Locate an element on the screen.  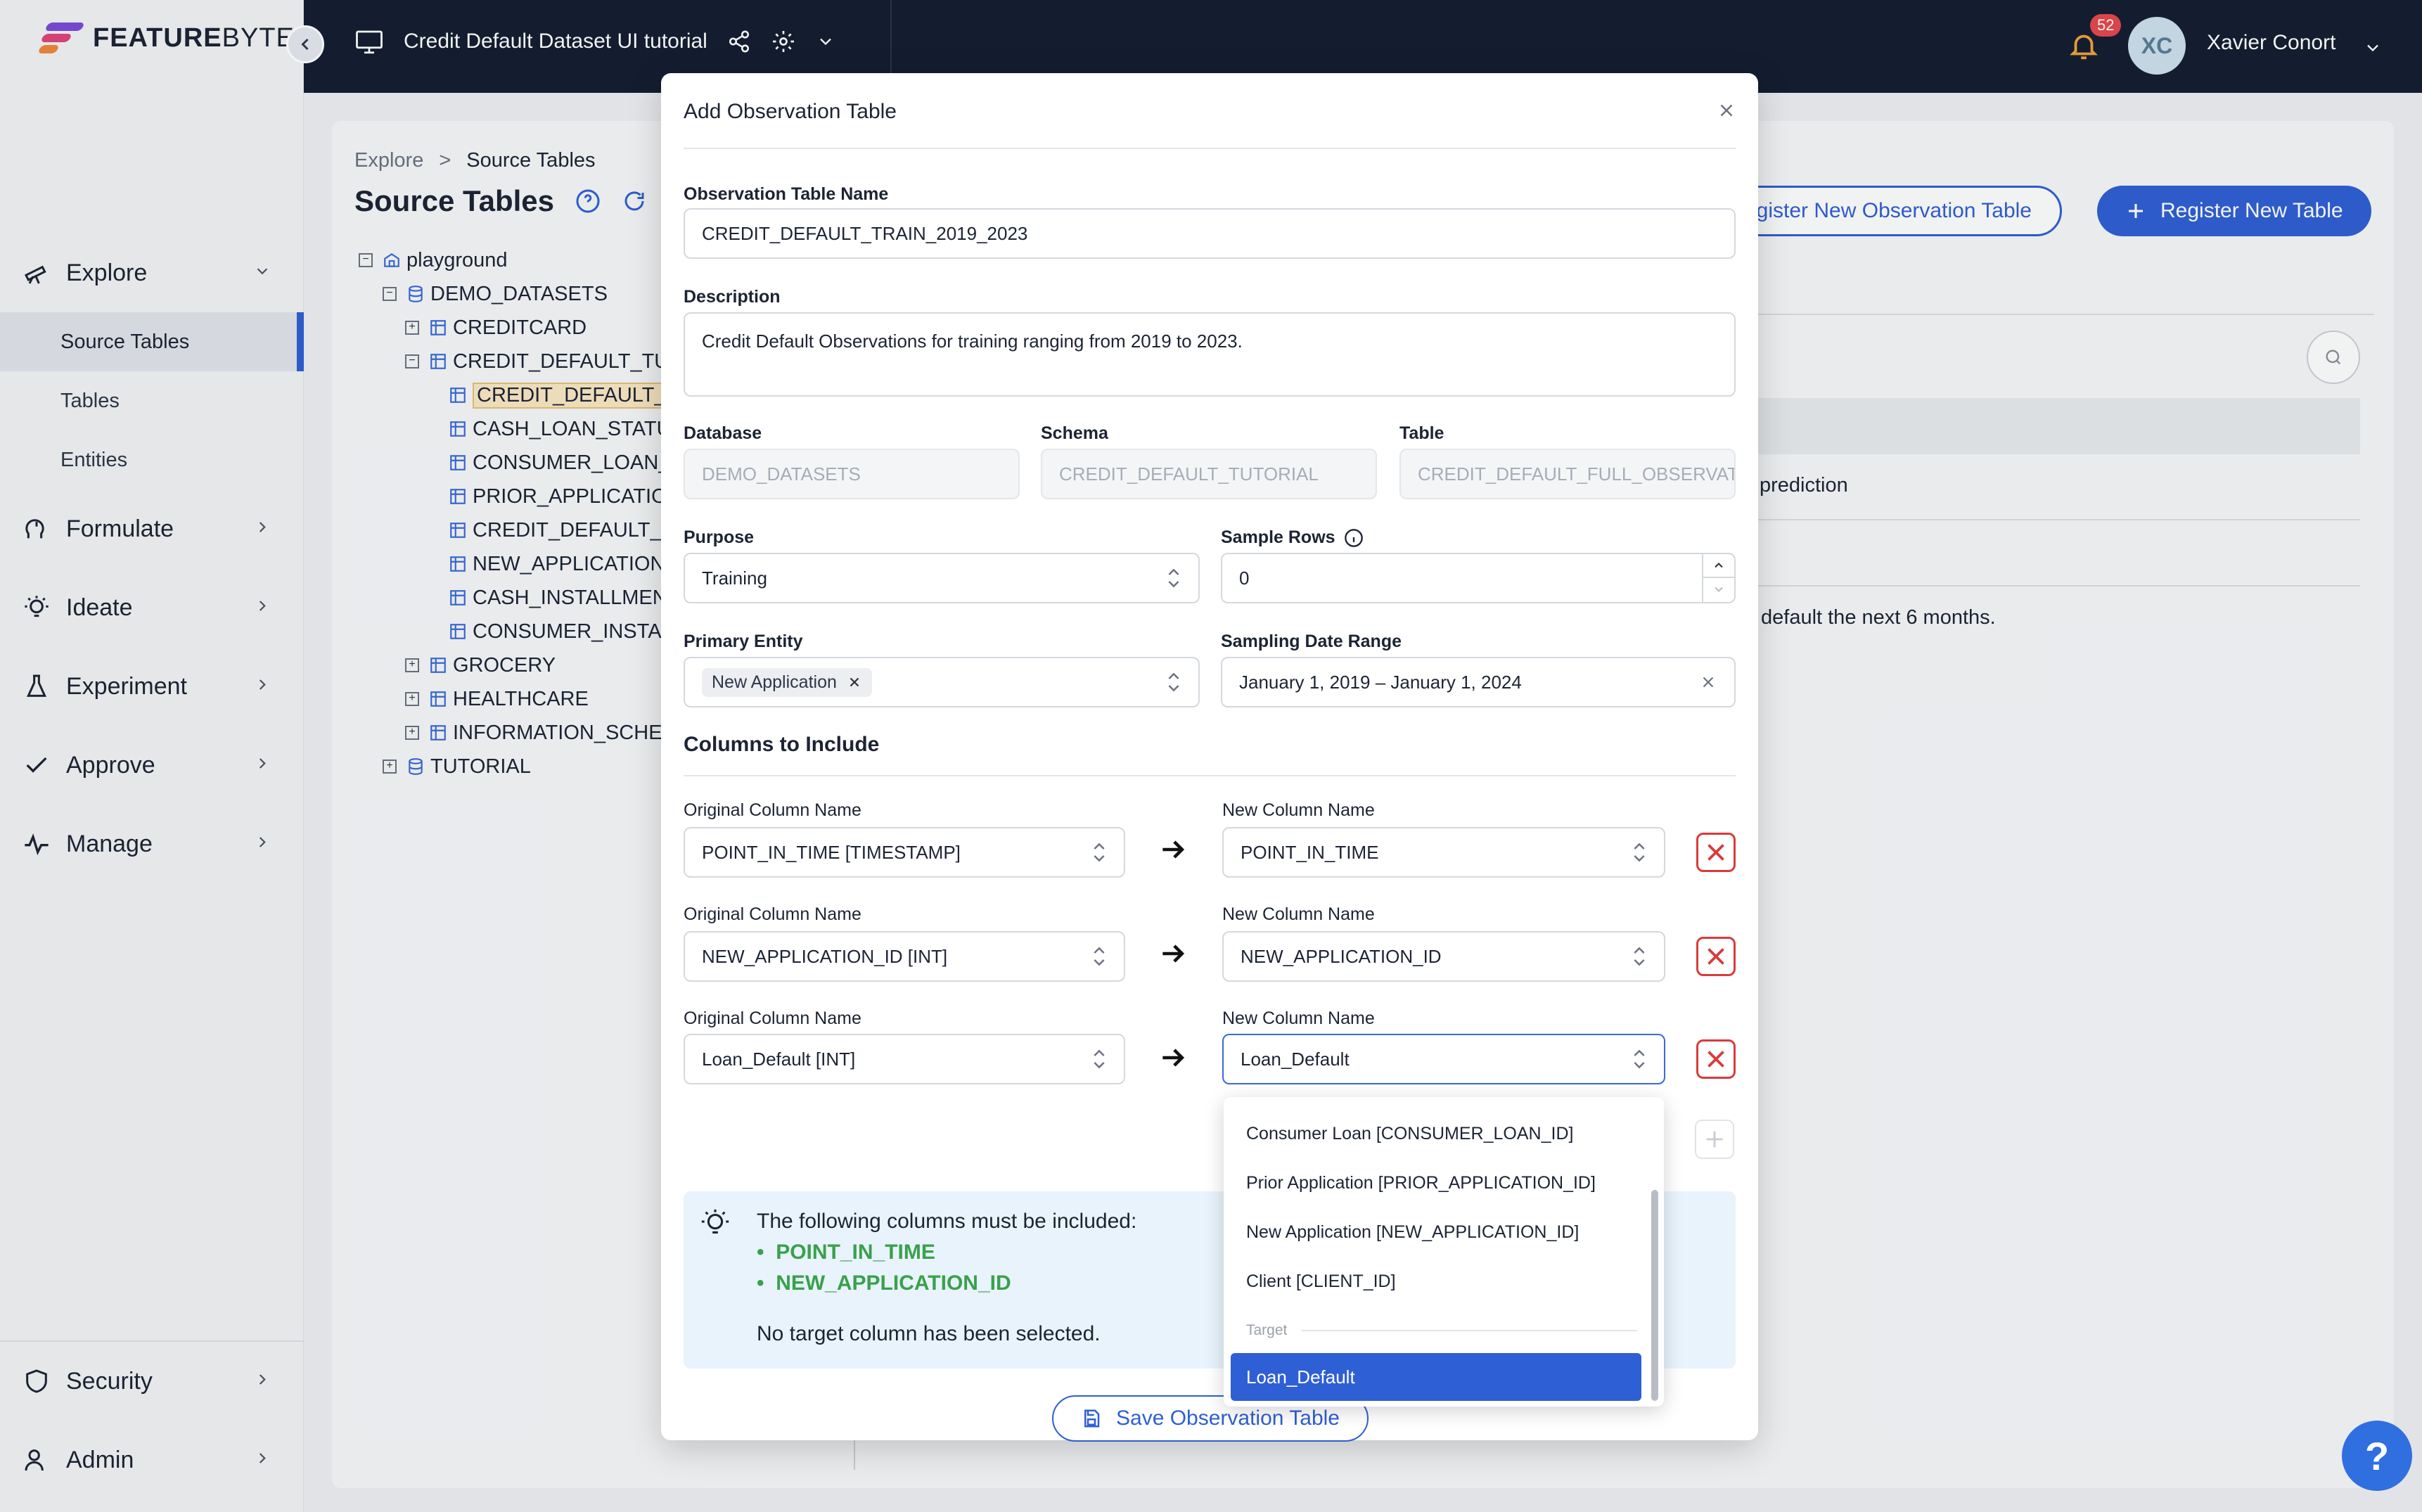
sampling-range-label: Sampling Date Range is located at coordinates (1311, 641).